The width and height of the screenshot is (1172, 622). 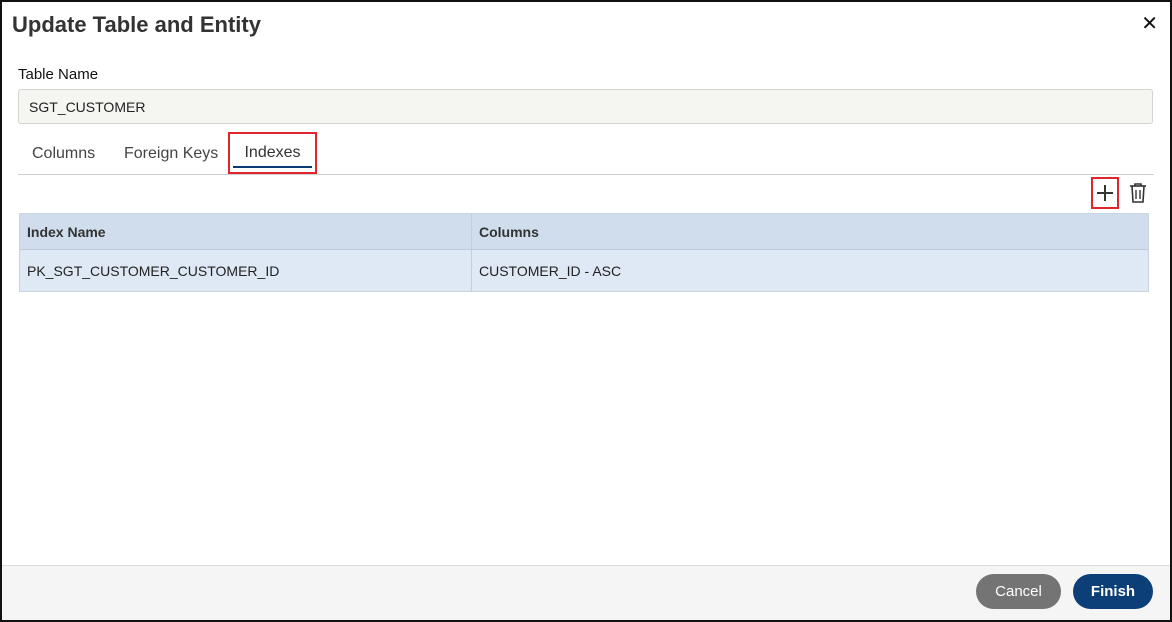 I want to click on finish-button: Finish, so click(x=1113, y=591).